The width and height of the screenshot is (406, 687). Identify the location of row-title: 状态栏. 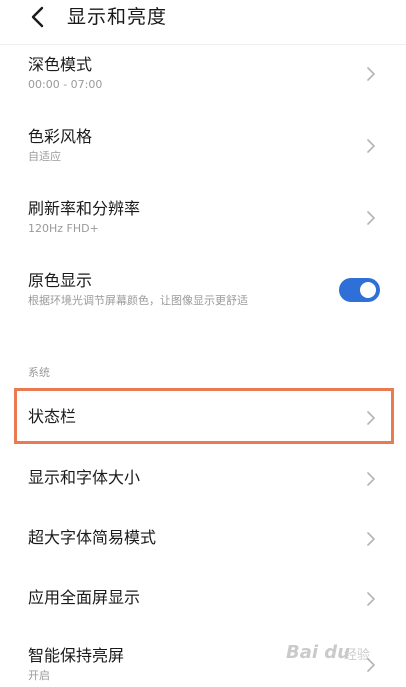
(52, 416).